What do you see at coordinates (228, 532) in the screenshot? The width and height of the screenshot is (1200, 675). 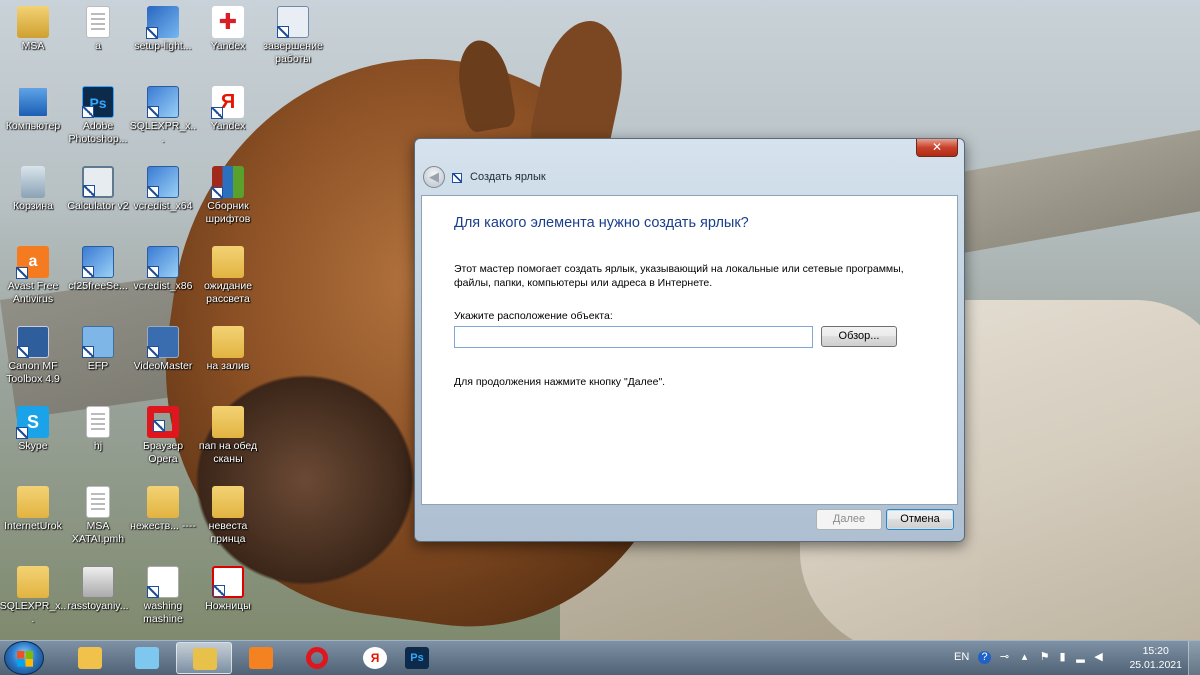 I see `desktop-icon-label: невеста принца` at bounding box center [228, 532].